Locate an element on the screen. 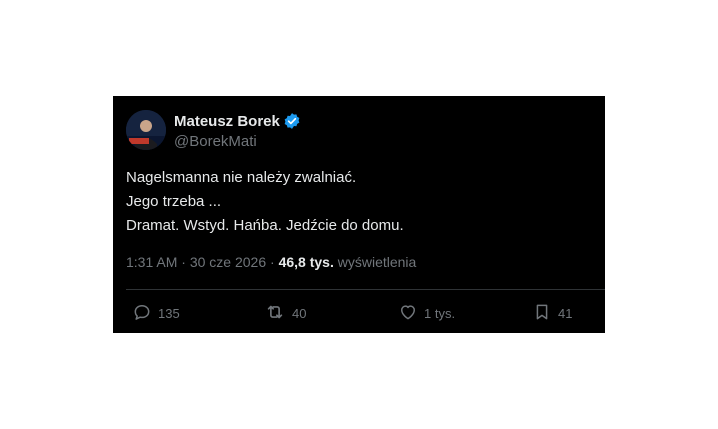  reply-count: 135 is located at coordinates (169, 313).